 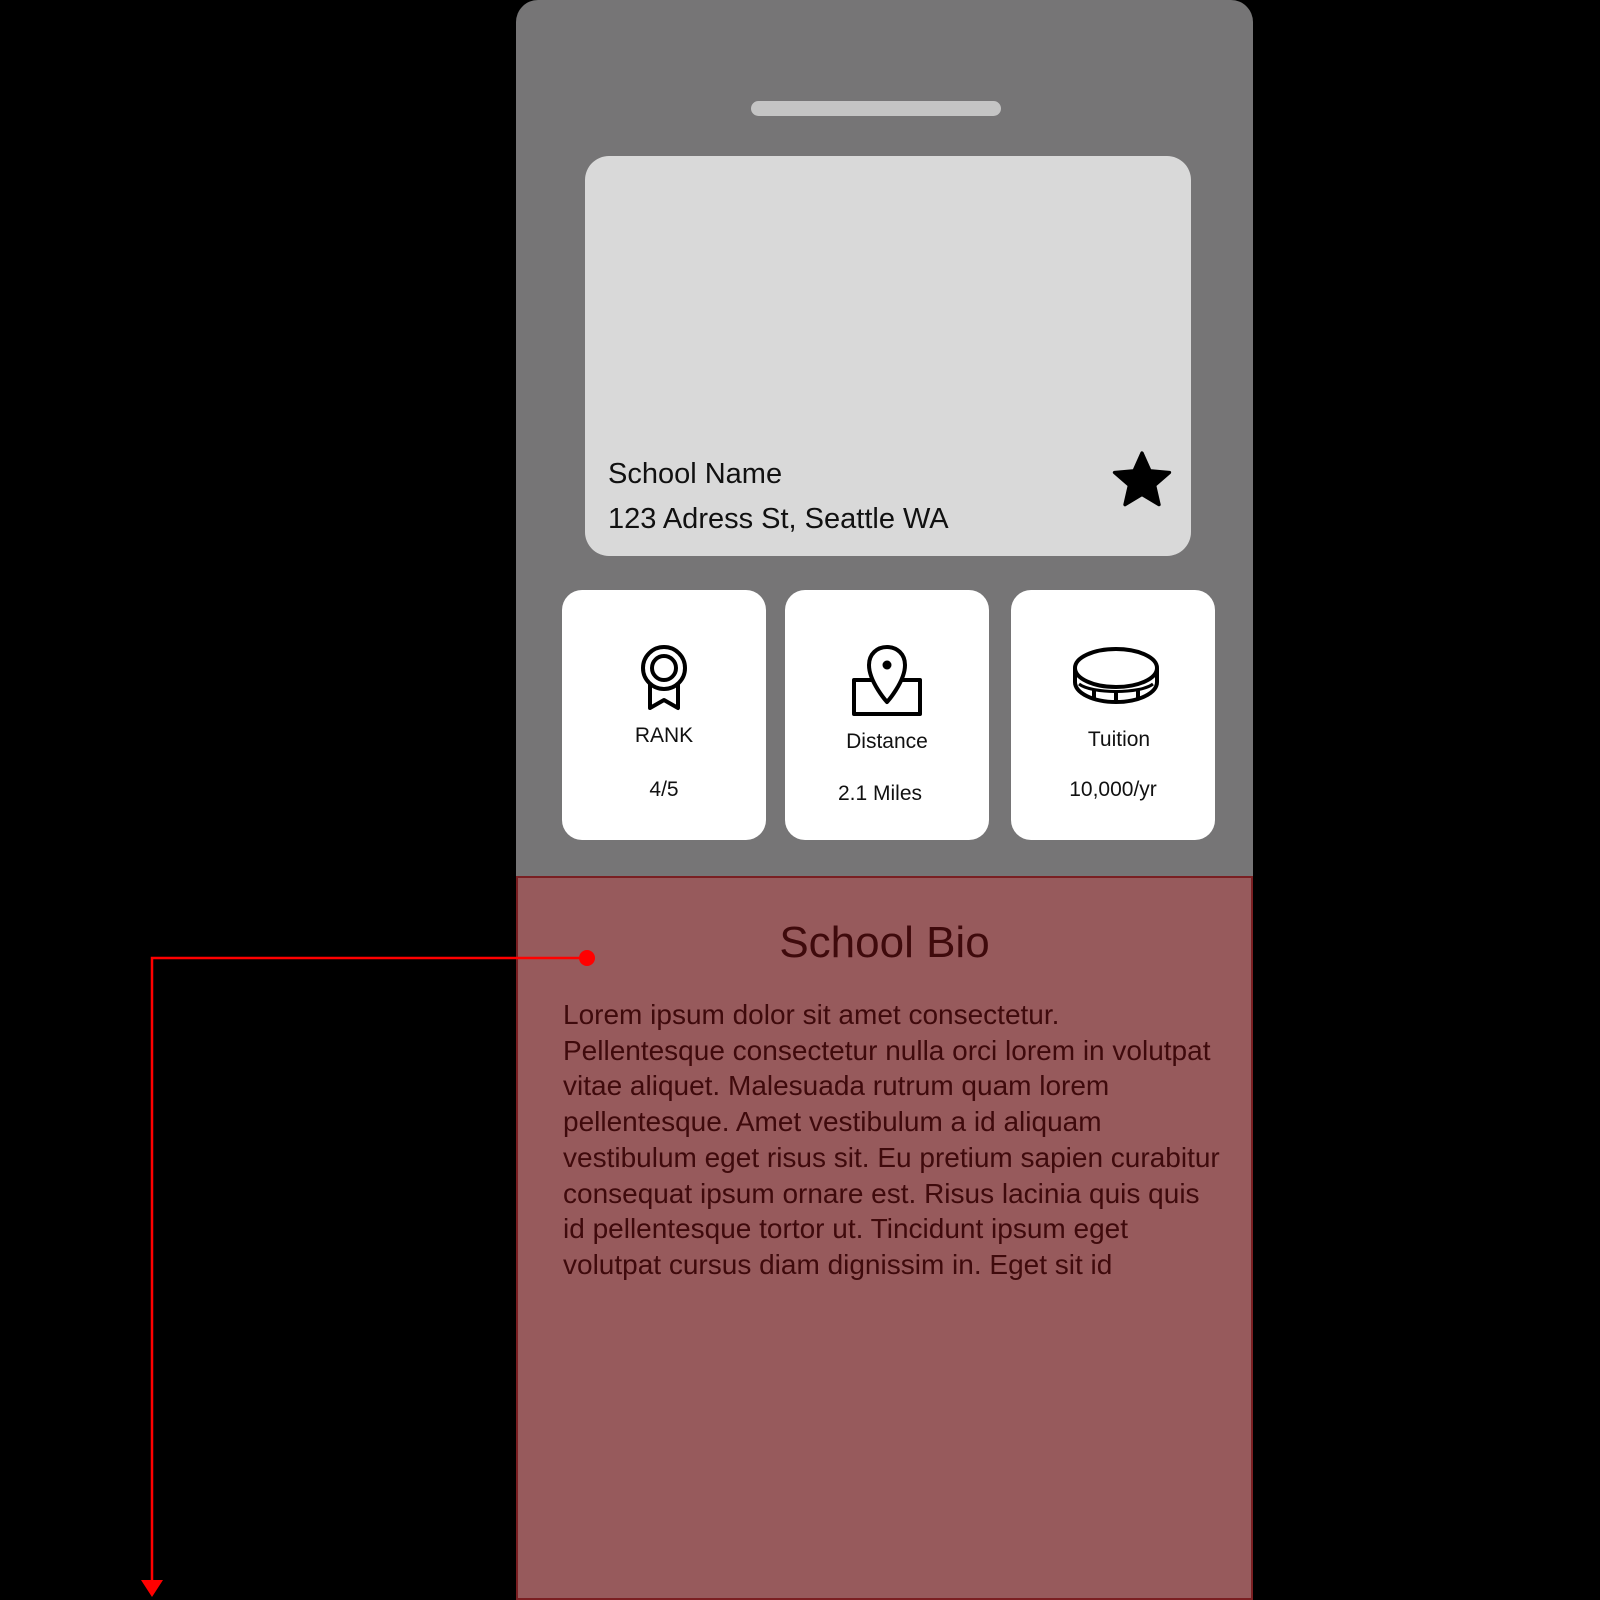 I want to click on stat-card-distance: Distance 2.1 Miles, so click(x=887, y=715).